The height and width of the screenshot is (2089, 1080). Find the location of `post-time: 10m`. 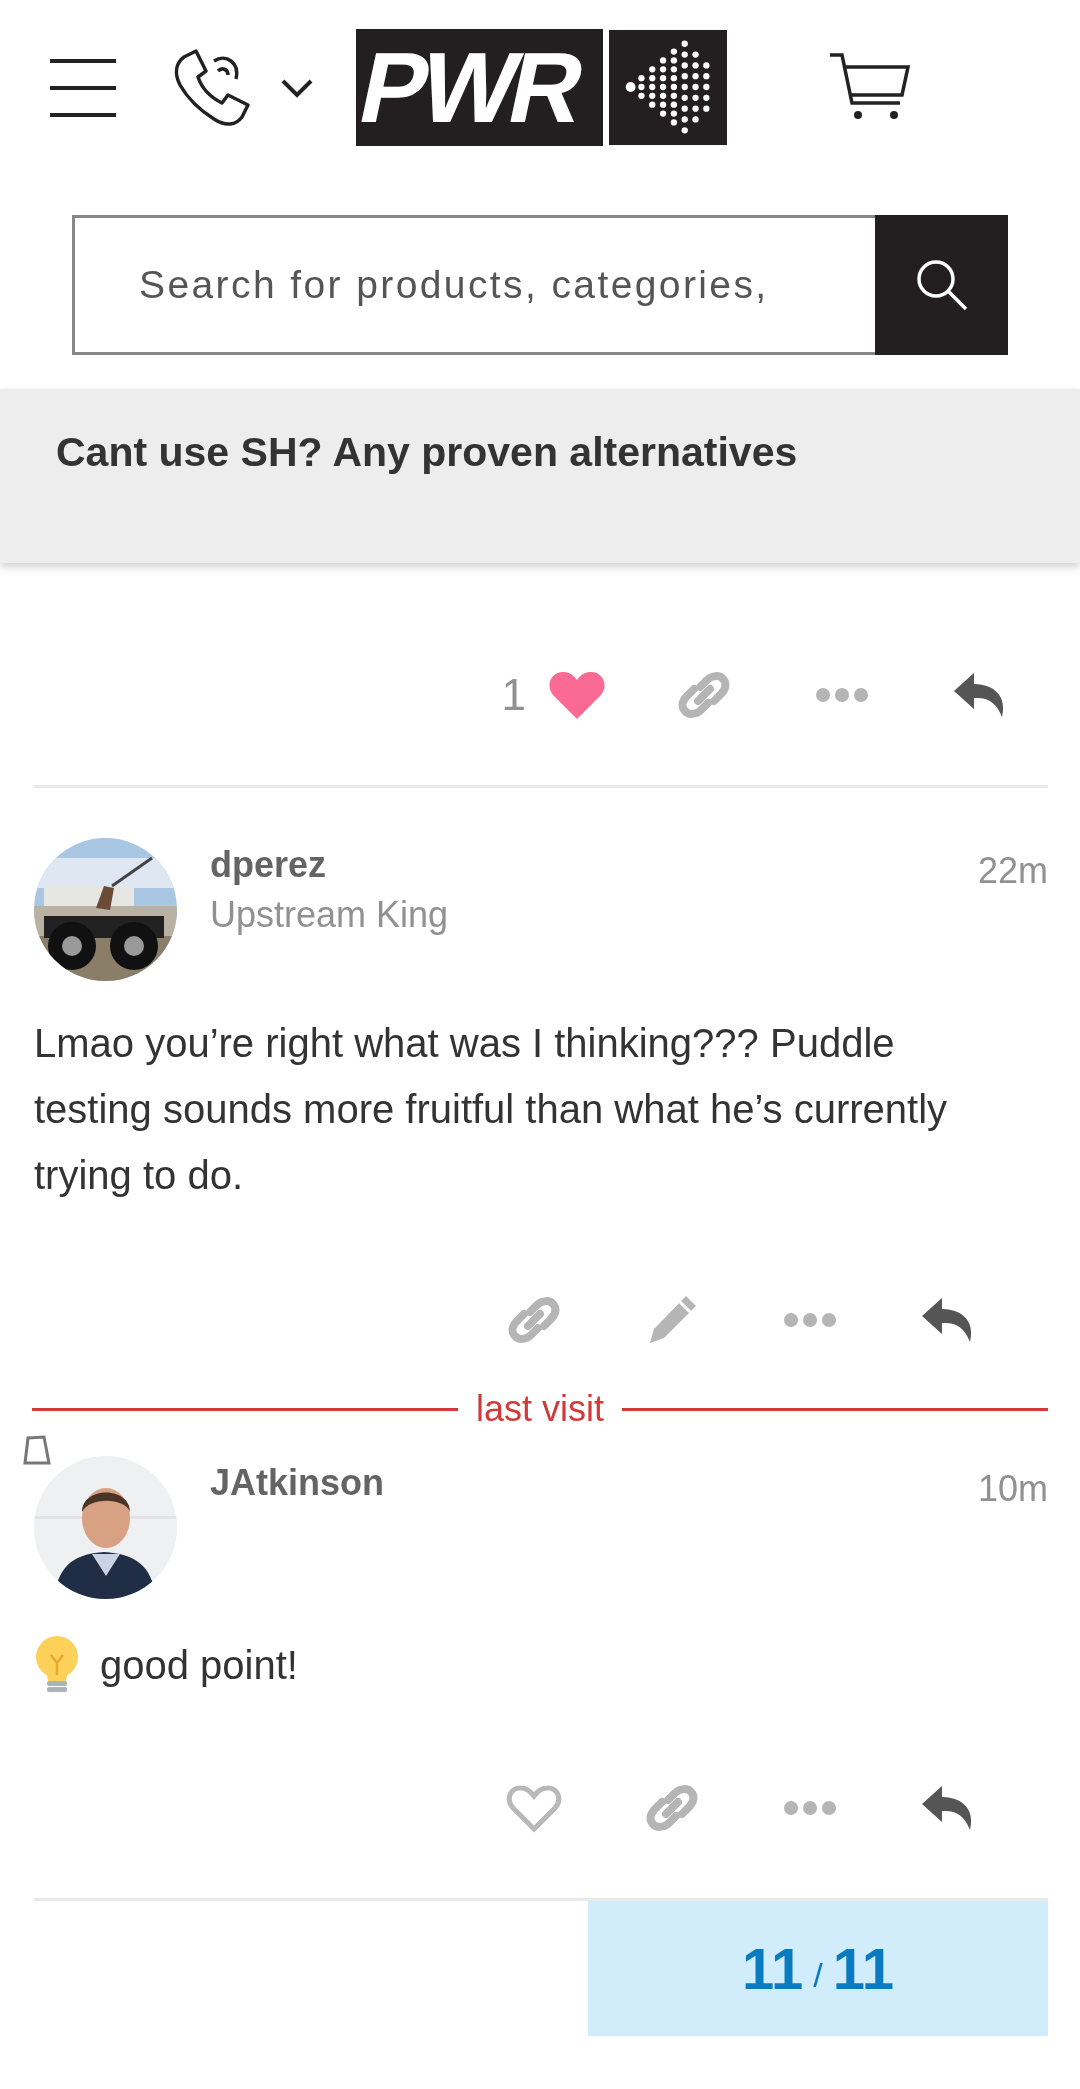

post-time: 10m is located at coordinates (1012, 1489).